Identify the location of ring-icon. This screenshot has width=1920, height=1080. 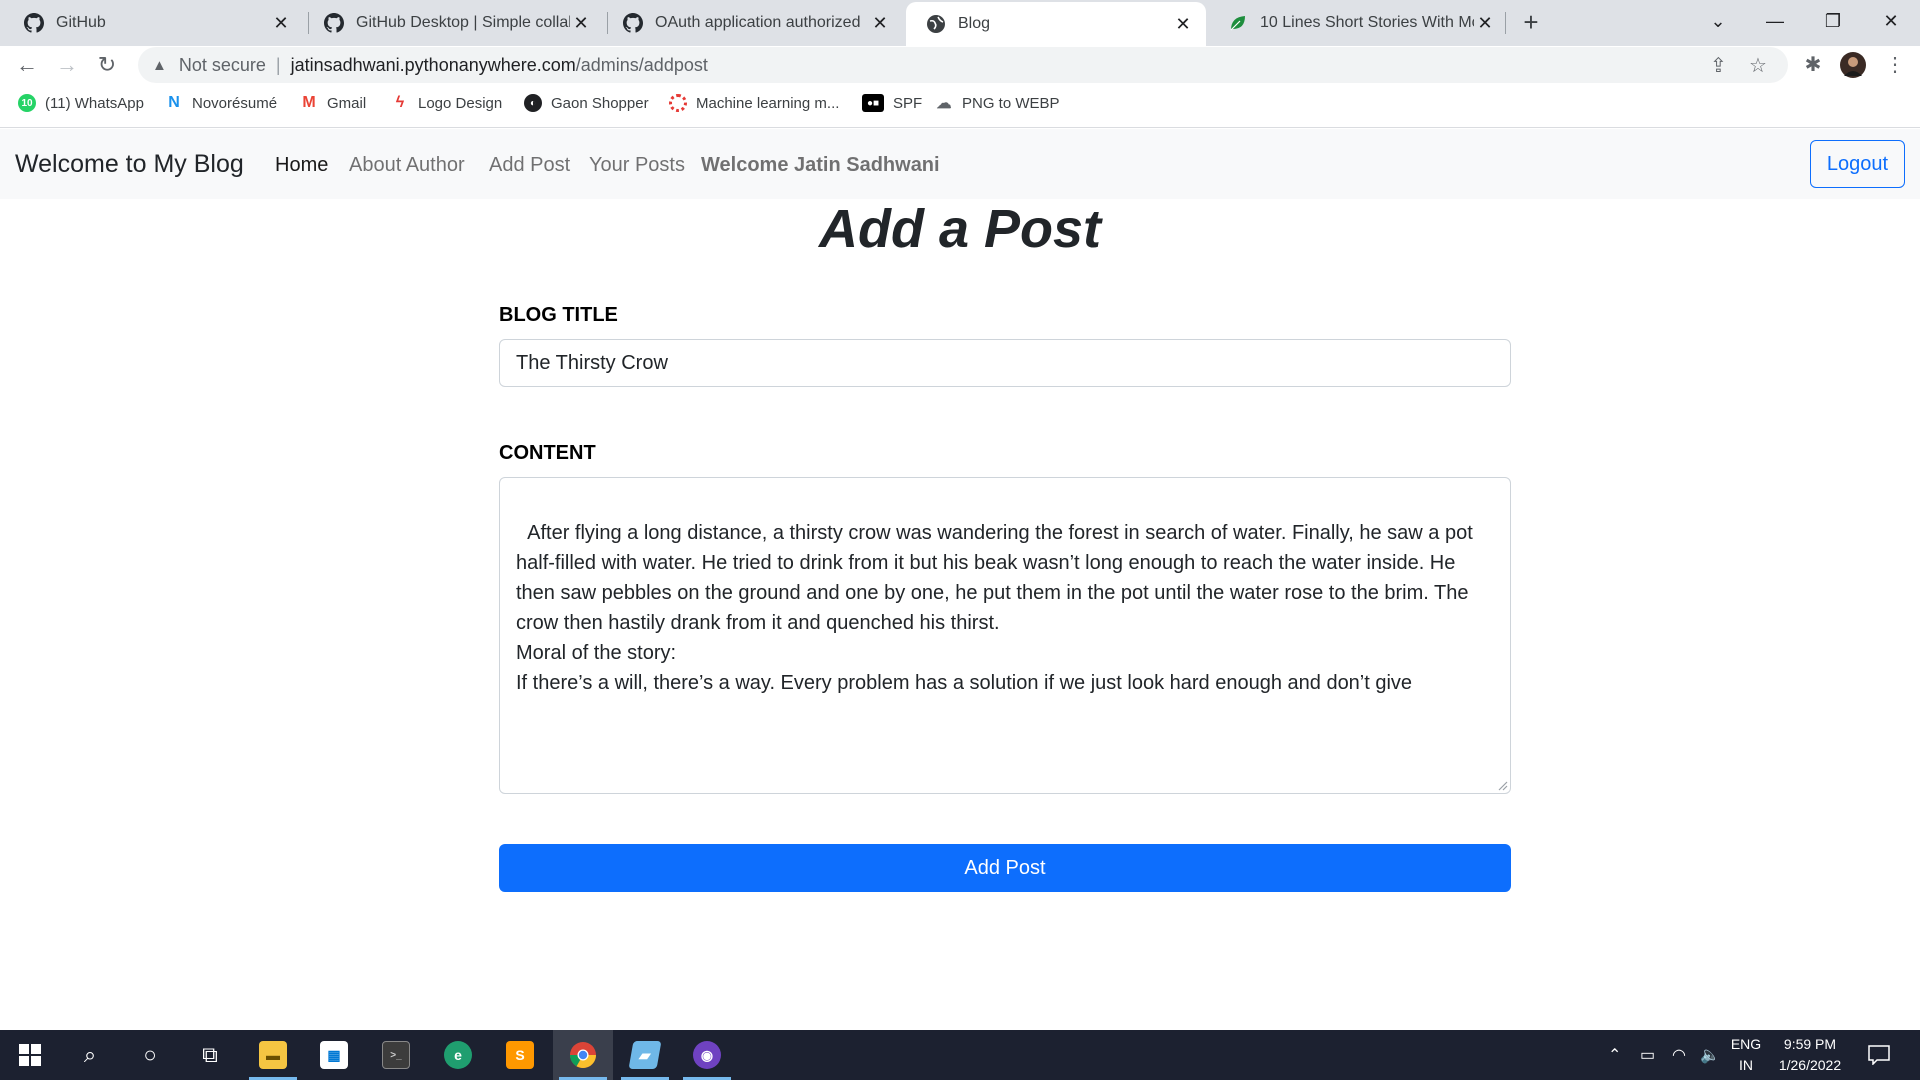
(678, 103).